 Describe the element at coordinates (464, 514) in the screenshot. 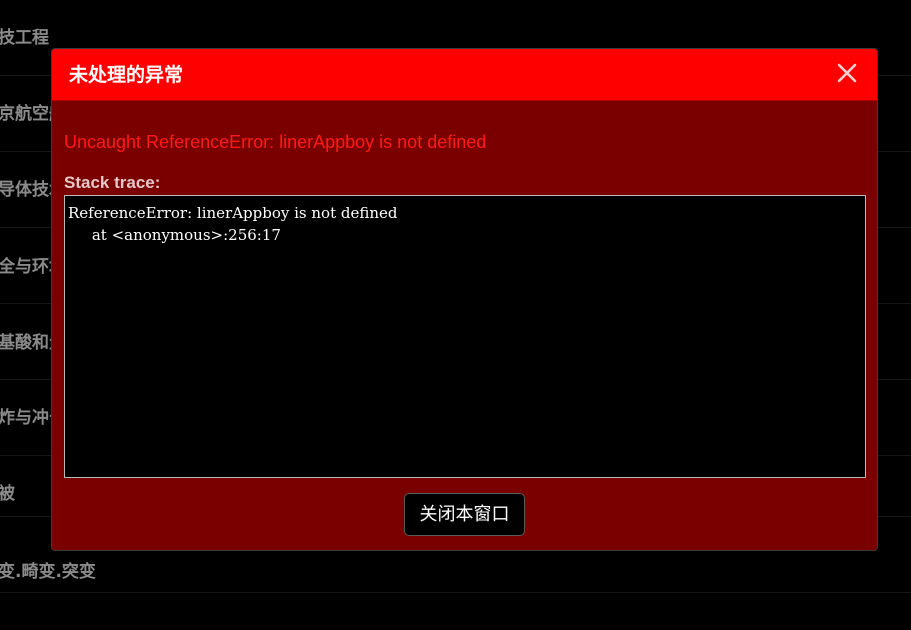

I see `close-window-button: 关闭本窗口` at that location.